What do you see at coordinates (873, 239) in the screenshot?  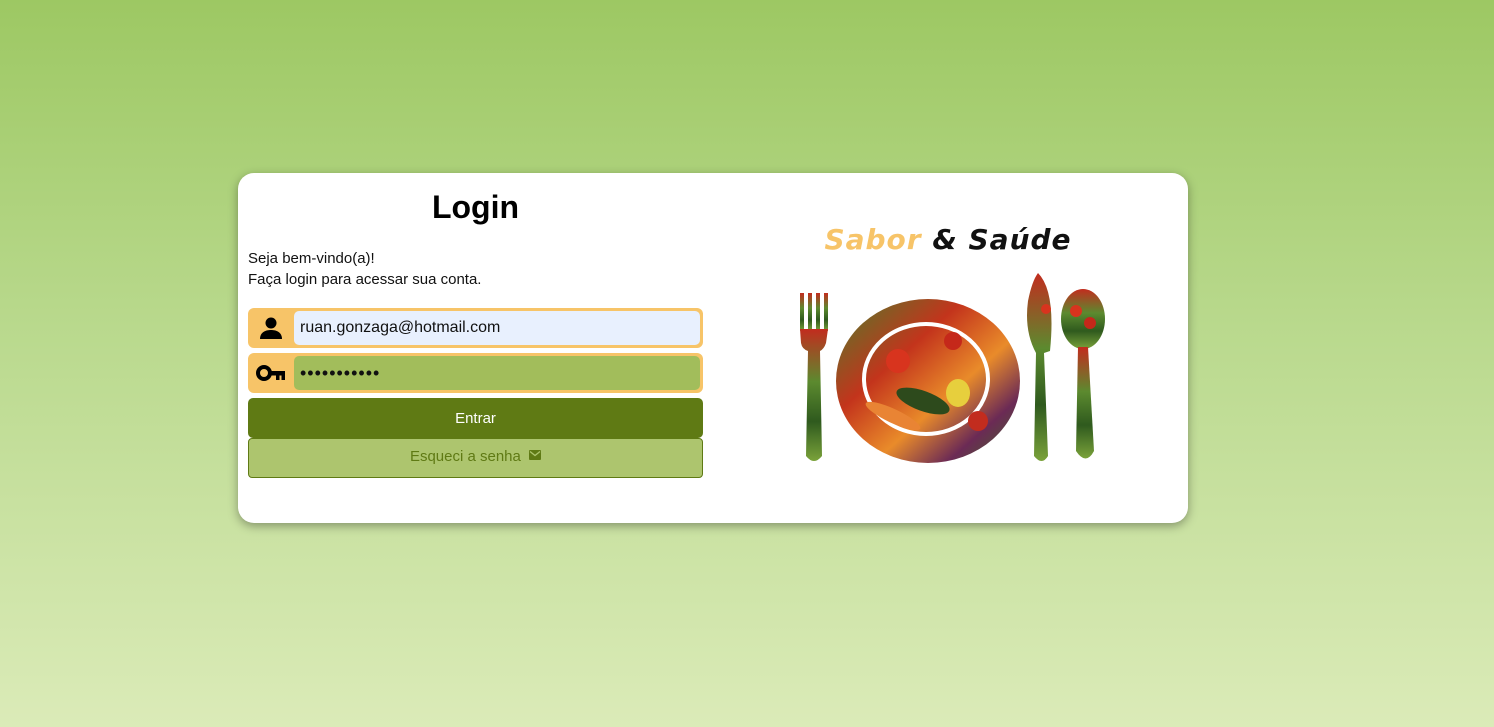 I see `brand-word-1: Sabor` at bounding box center [873, 239].